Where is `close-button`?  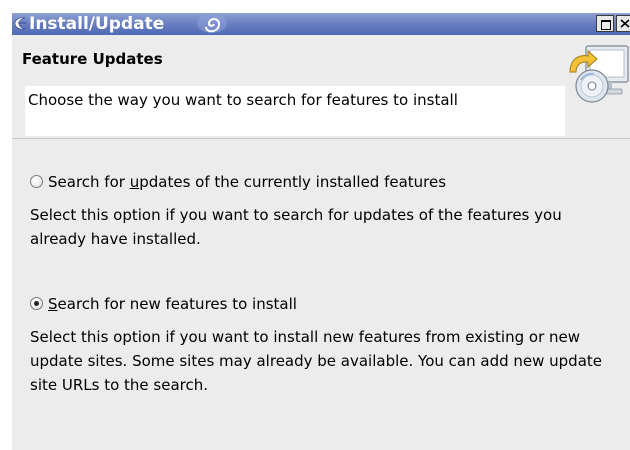 close-button is located at coordinates (623, 23).